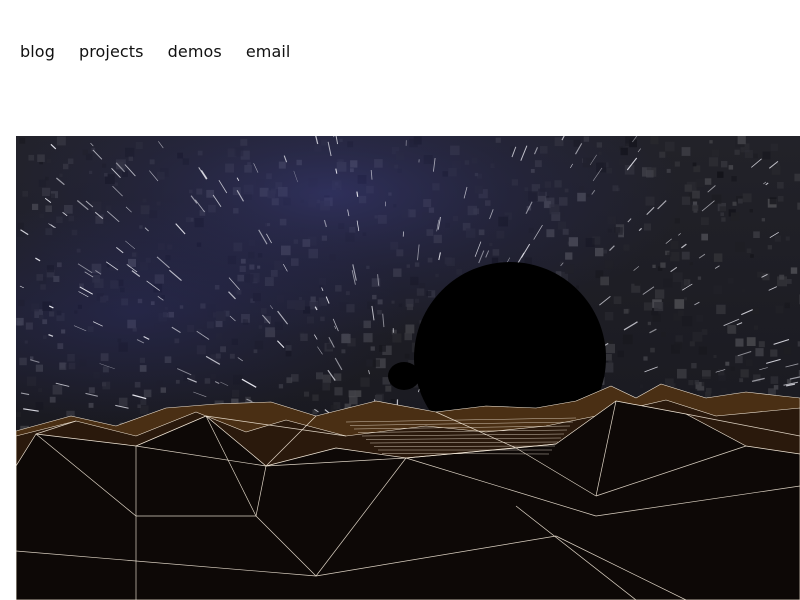 This screenshot has height=600, width=800. I want to click on top-navigation: blog projects demos email, so click(155, 52).